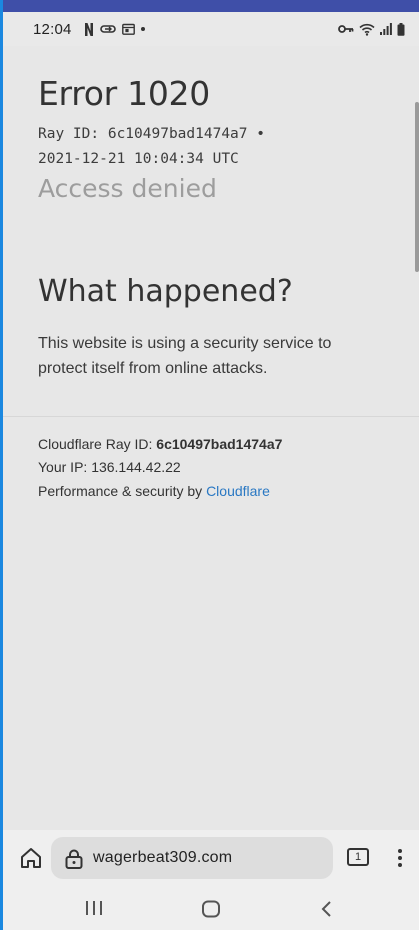  What do you see at coordinates (238, 491) in the screenshot?
I see `cloudflare-link: Cloudflare` at bounding box center [238, 491].